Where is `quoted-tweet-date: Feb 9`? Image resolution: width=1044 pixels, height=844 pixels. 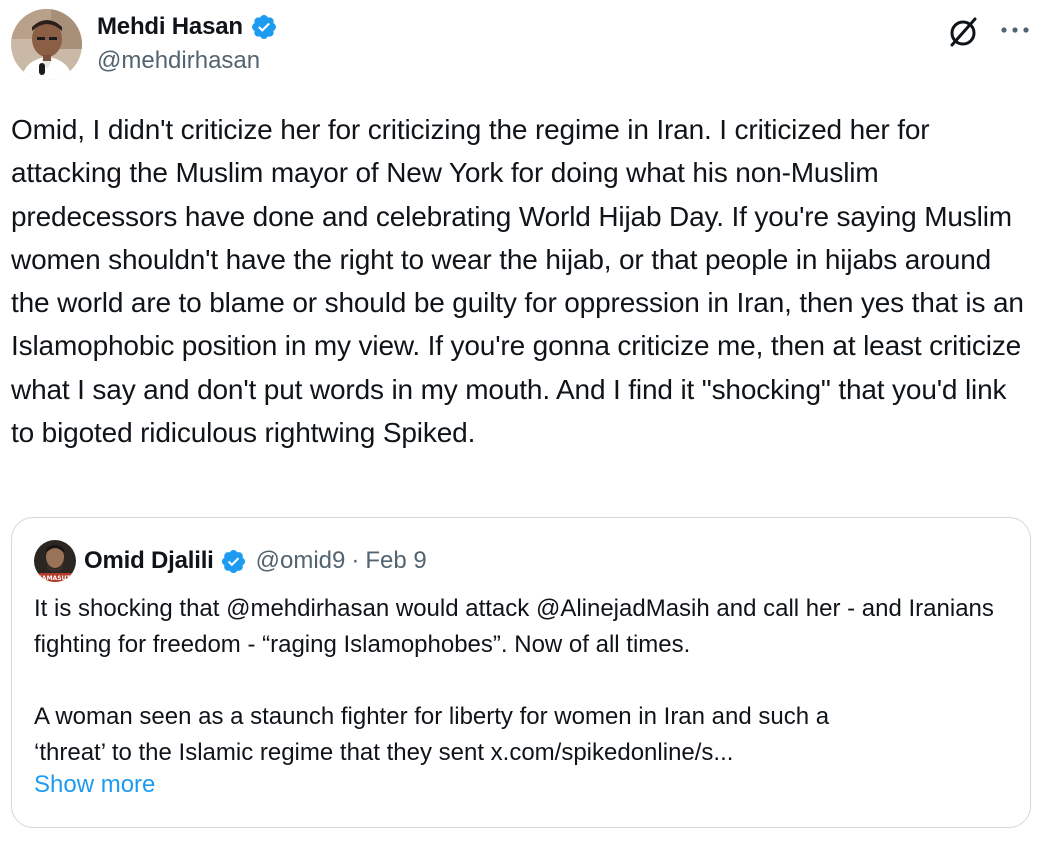
quoted-tweet-date: Feb 9 is located at coordinates (395, 561).